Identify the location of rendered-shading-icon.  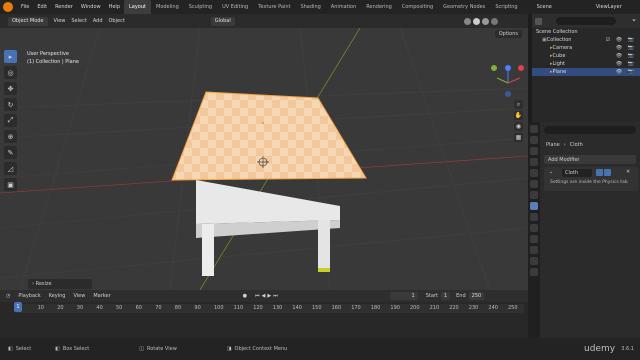
(494, 21).